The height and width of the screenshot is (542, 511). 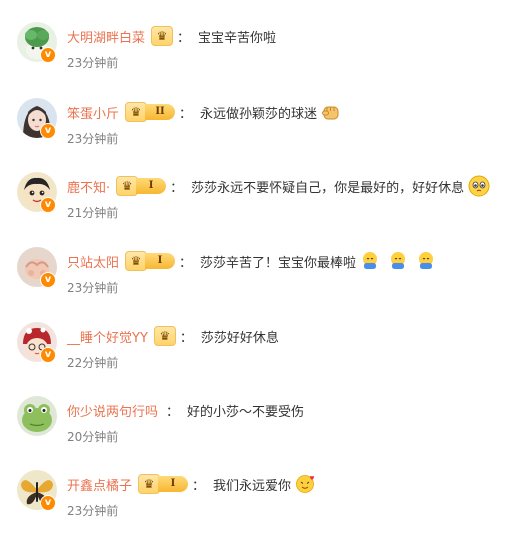 I want to click on heart-face-emoji-icon, so click(x=305, y=484).